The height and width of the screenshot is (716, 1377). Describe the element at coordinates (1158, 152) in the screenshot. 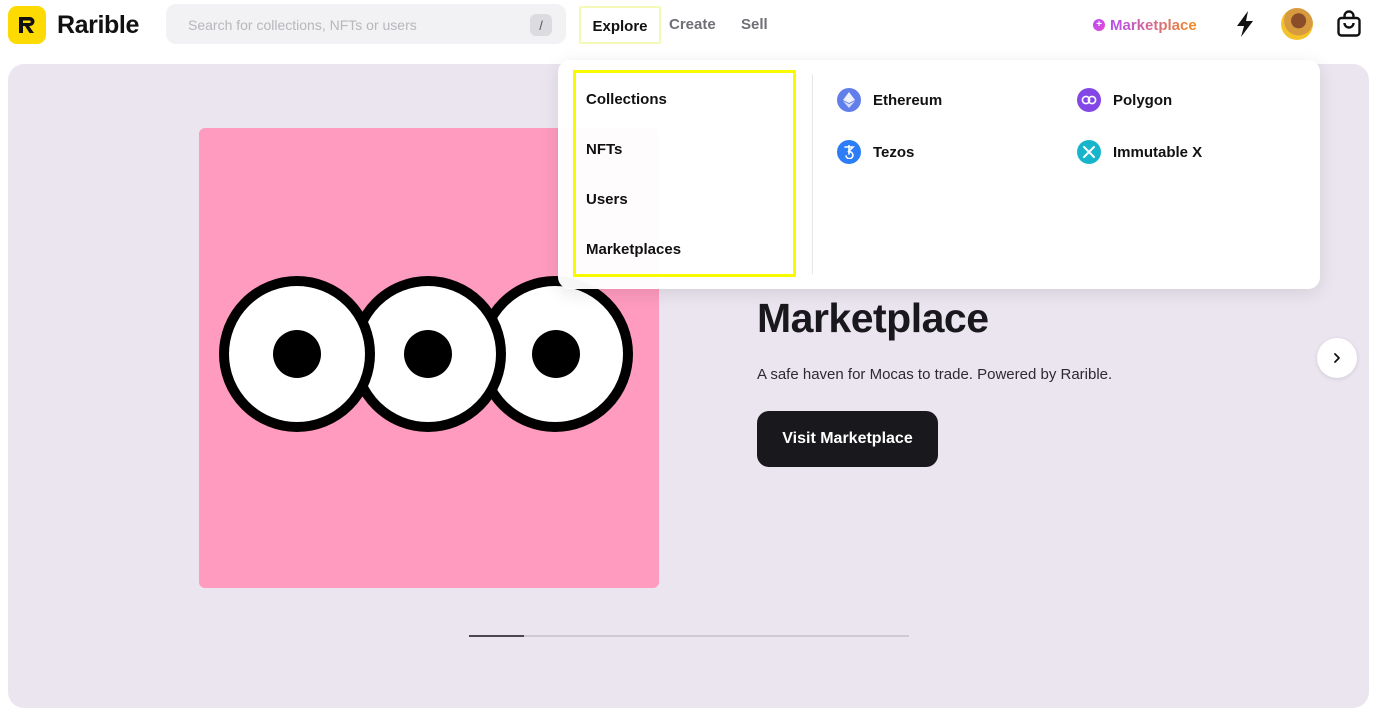

I see `chain-label-immutable-x: Immutable X` at that location.